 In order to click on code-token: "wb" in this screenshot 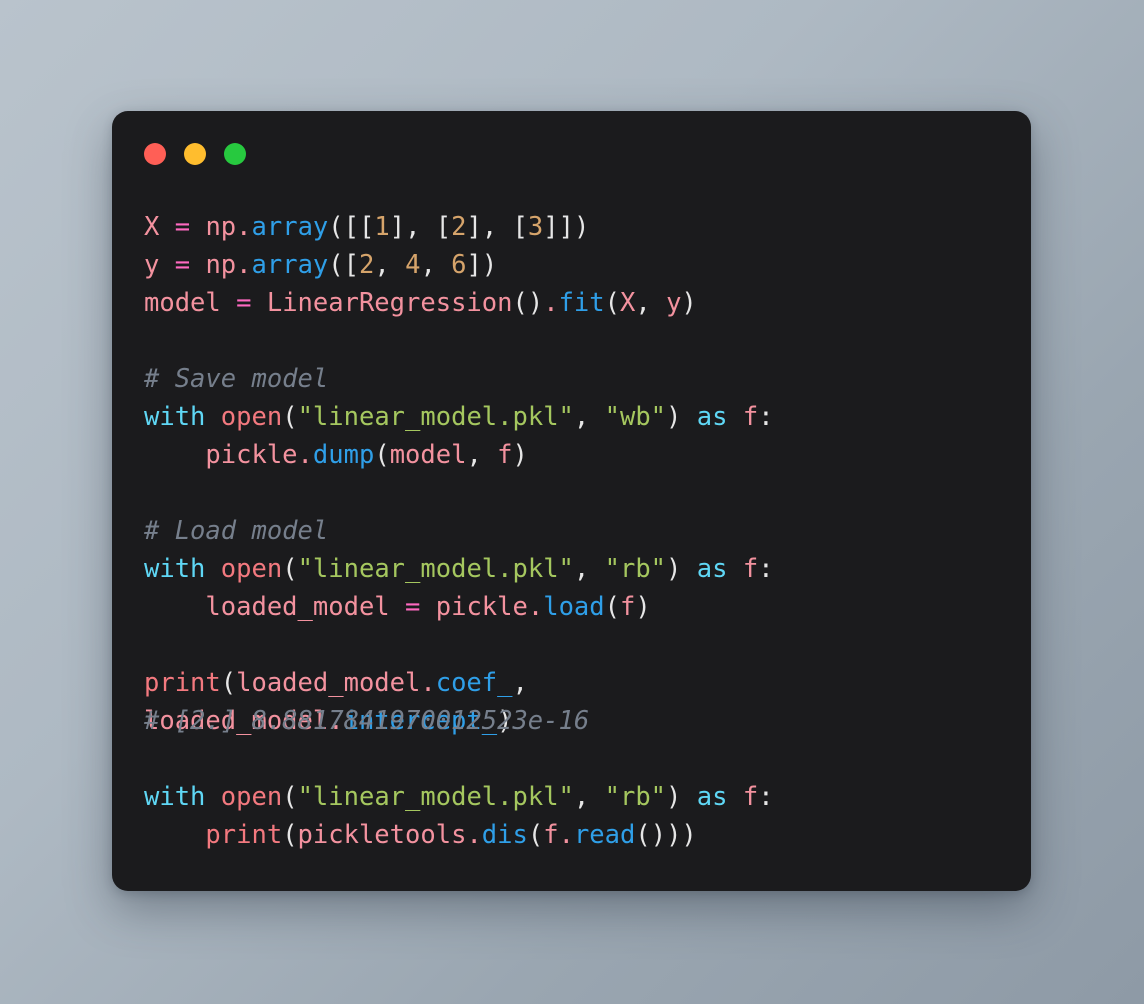, I will do `click(635, 417)`.